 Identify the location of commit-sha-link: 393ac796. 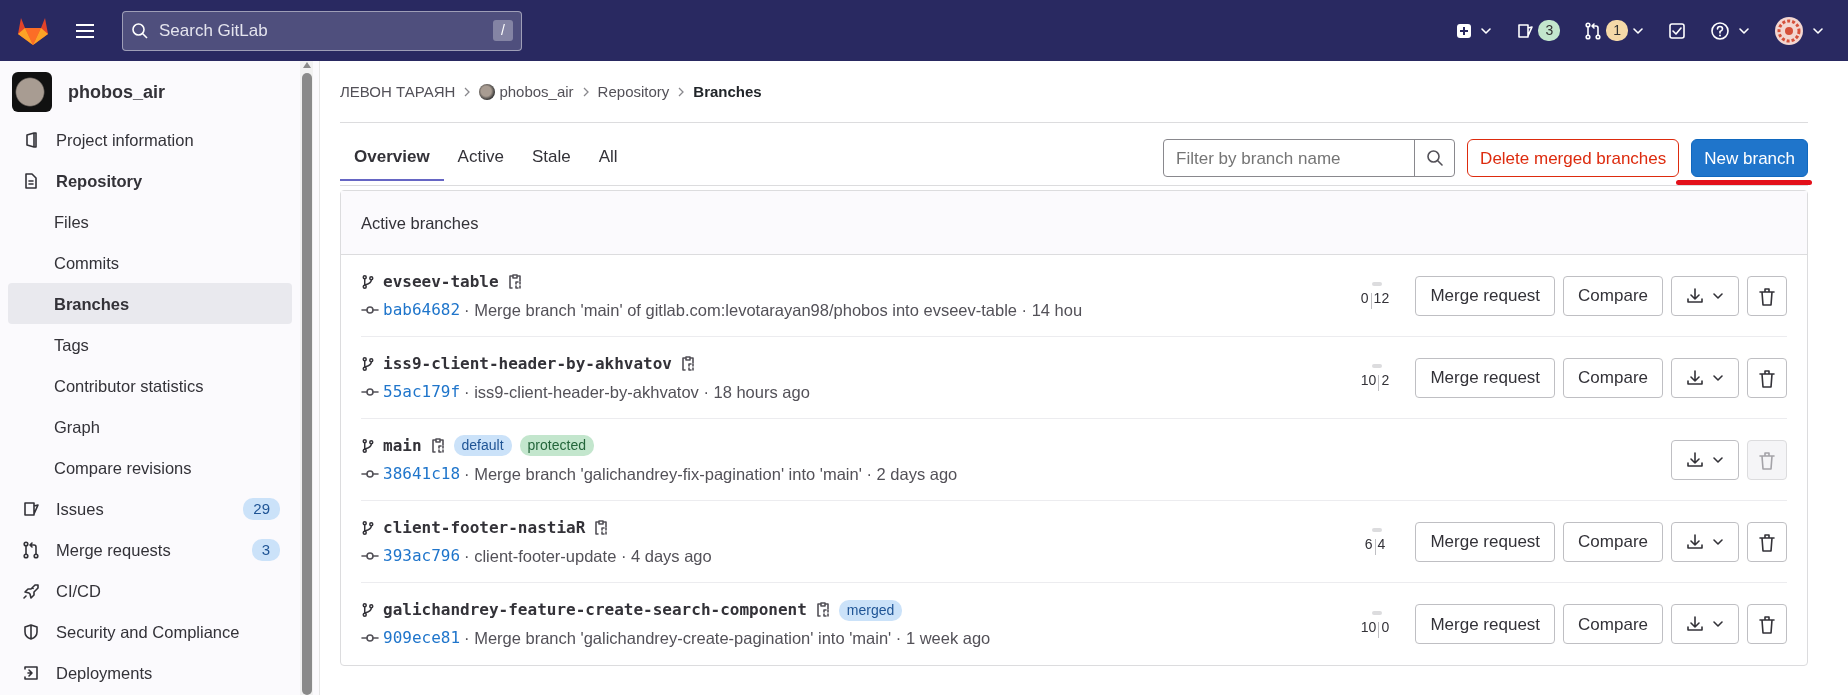
(422, 555).